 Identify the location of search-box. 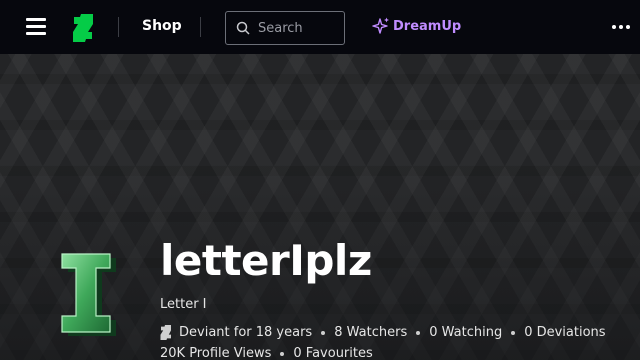
(285, 28).